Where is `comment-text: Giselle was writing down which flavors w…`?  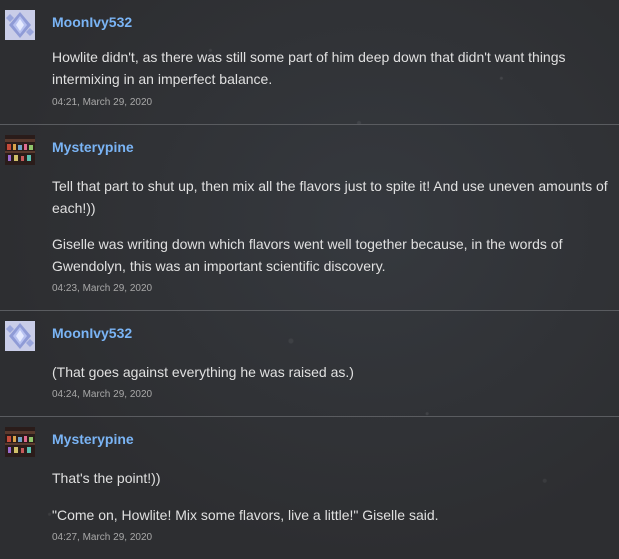 comment-text: Giselle was writing down which flavors w… is located at coordinates (307, 255).